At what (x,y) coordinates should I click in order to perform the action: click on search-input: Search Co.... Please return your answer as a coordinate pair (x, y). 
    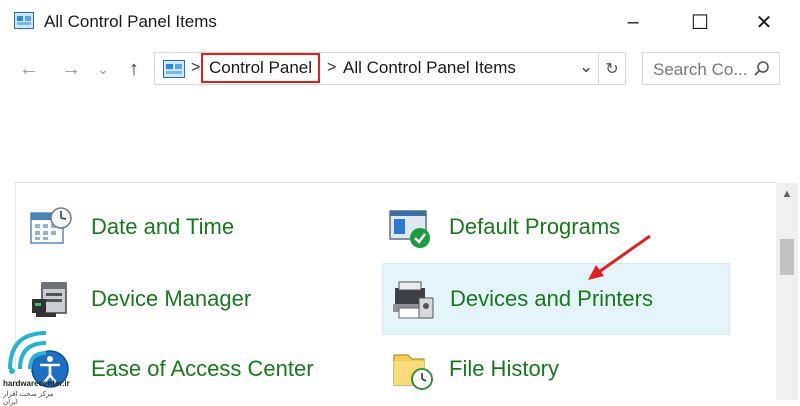
    Looking at the image, I should click on (700, 70).